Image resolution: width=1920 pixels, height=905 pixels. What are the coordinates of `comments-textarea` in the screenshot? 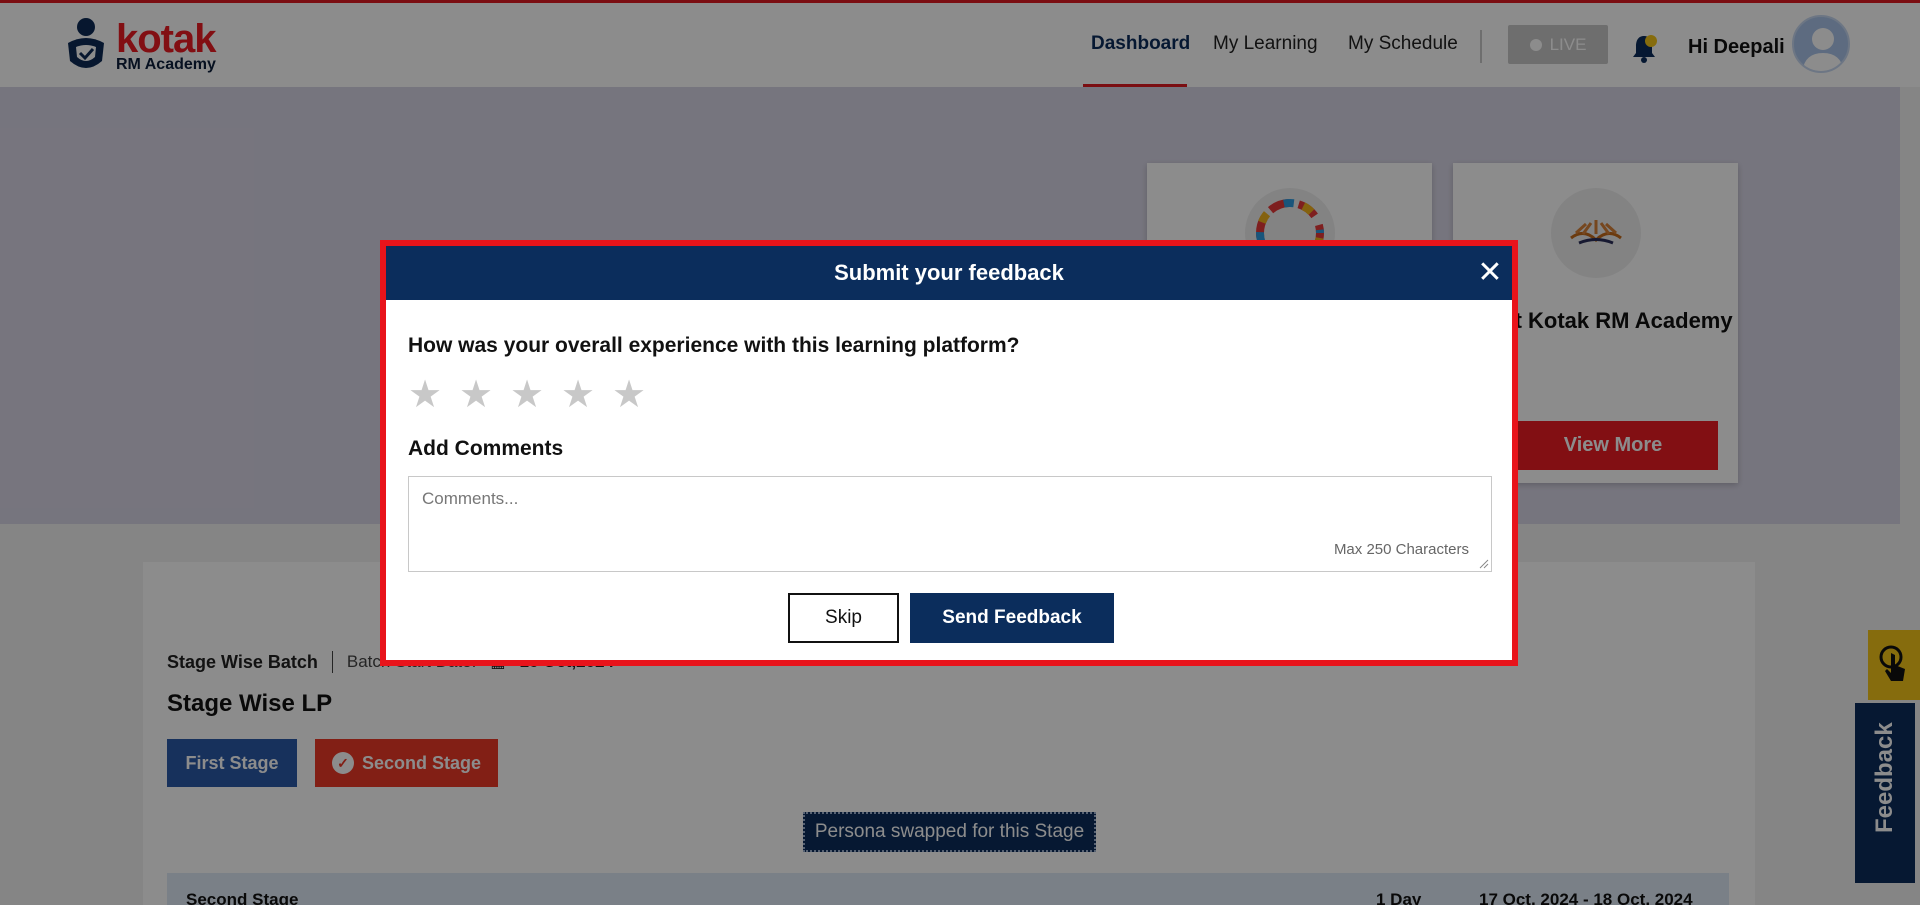 It's located at (950, 524).